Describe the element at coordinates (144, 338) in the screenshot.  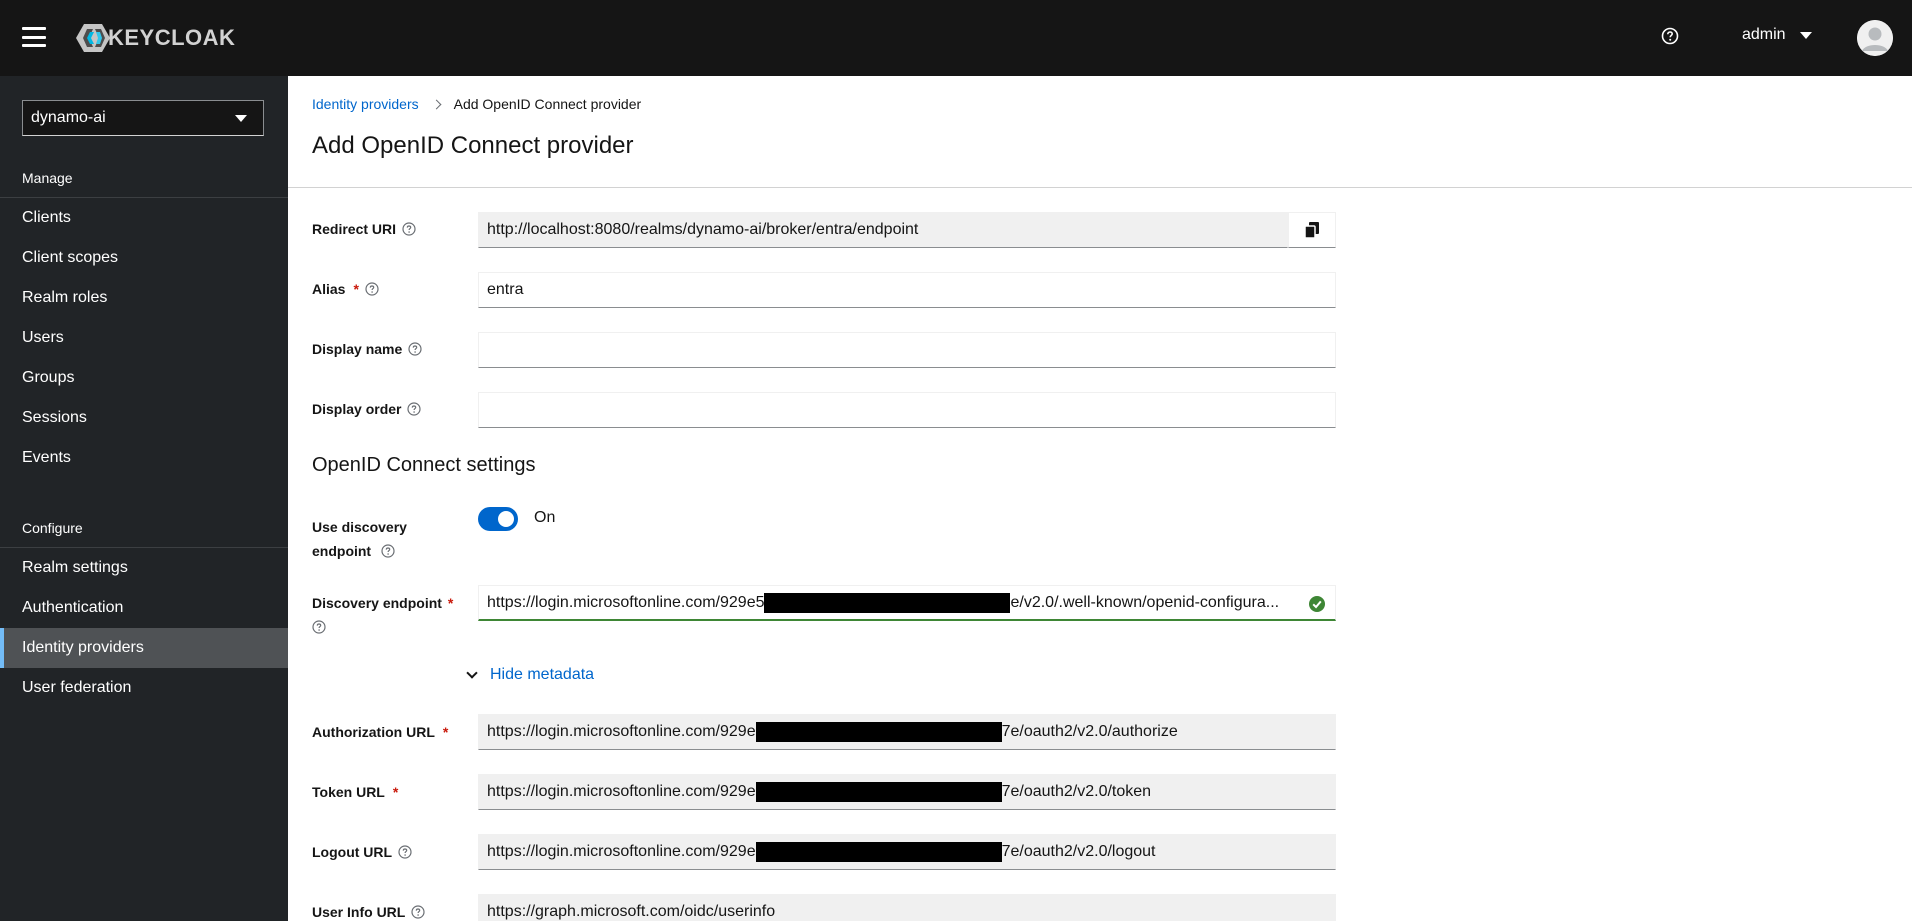
I see `sidebar-item-users: Users` at that location.